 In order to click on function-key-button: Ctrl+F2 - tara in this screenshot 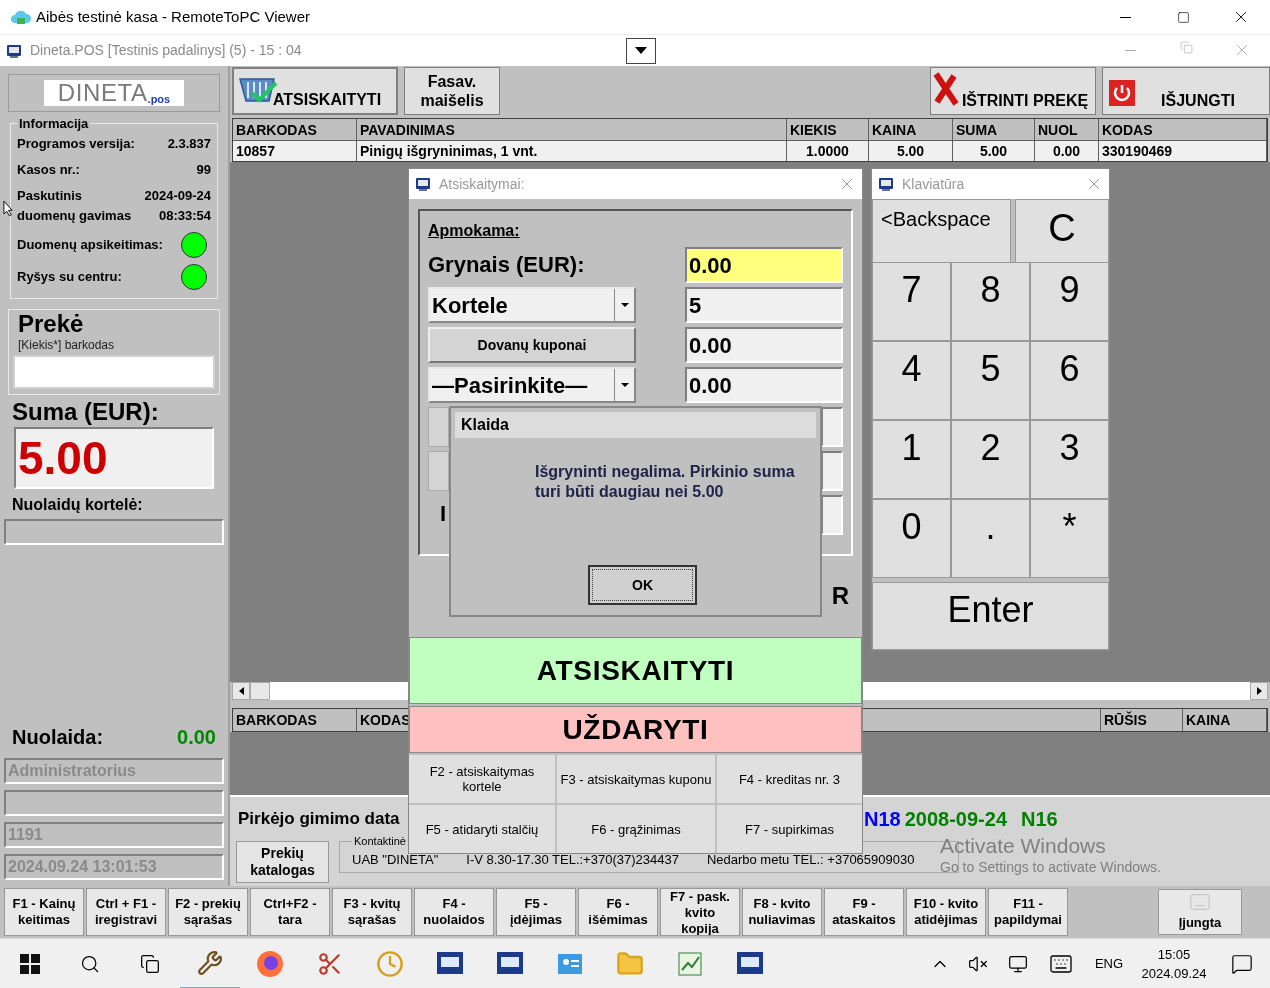, I will do `click(290, 912)`.